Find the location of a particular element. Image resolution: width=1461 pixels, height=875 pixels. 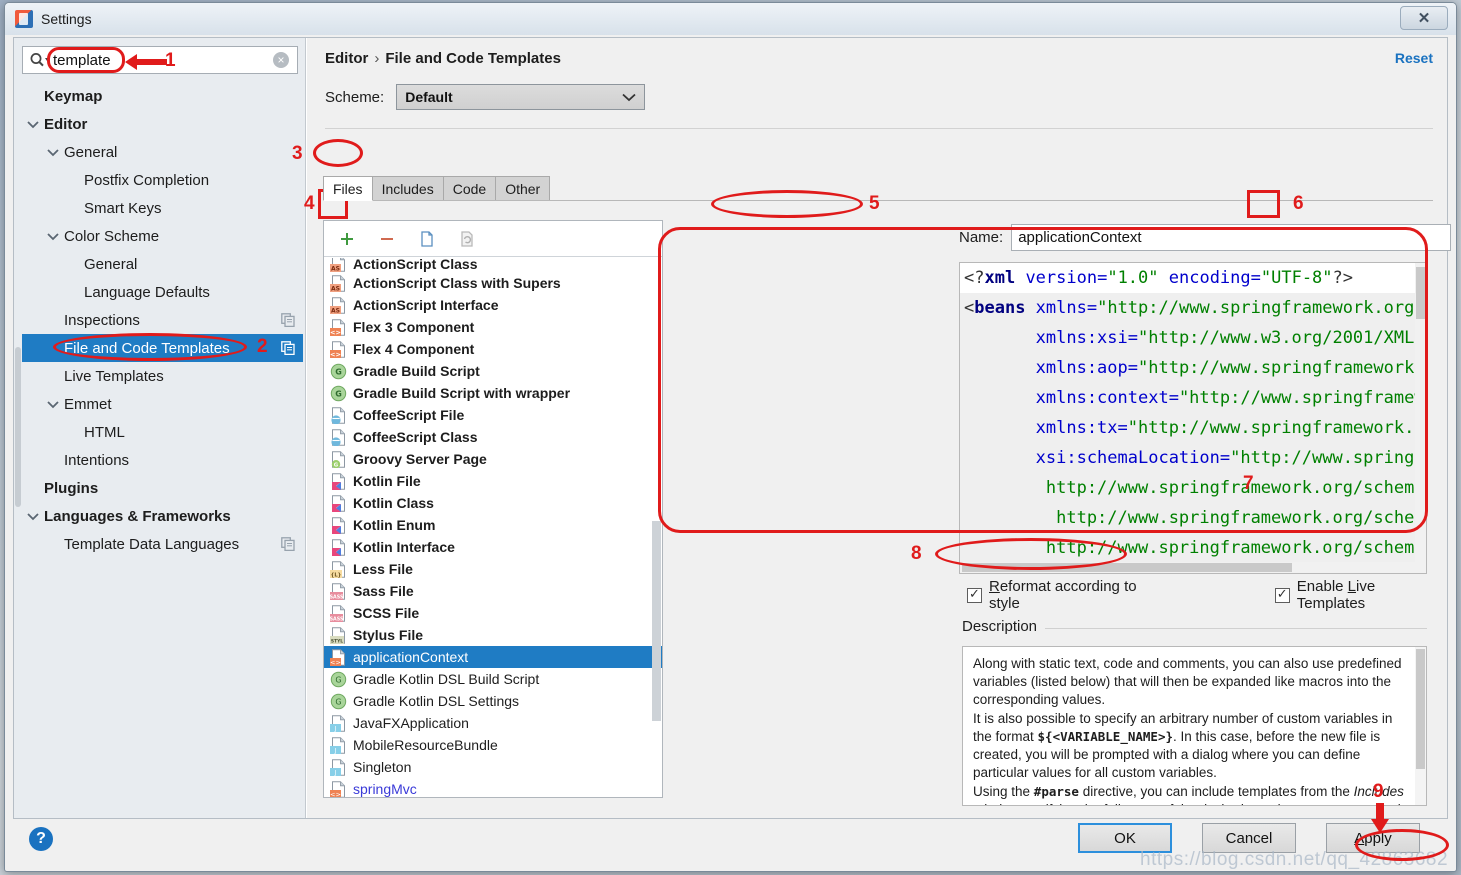

list-item: Kotlin Interface is located at coordinates (493, 547).